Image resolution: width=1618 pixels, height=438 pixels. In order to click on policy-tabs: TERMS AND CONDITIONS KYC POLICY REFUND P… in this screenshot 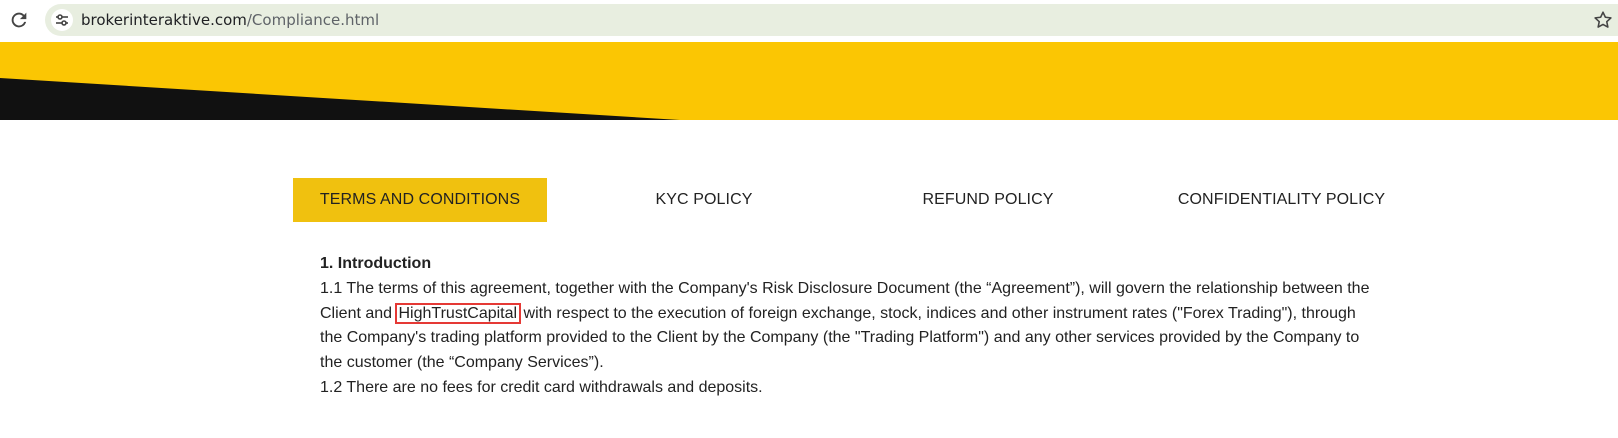, I will do `click(855, 200)`.